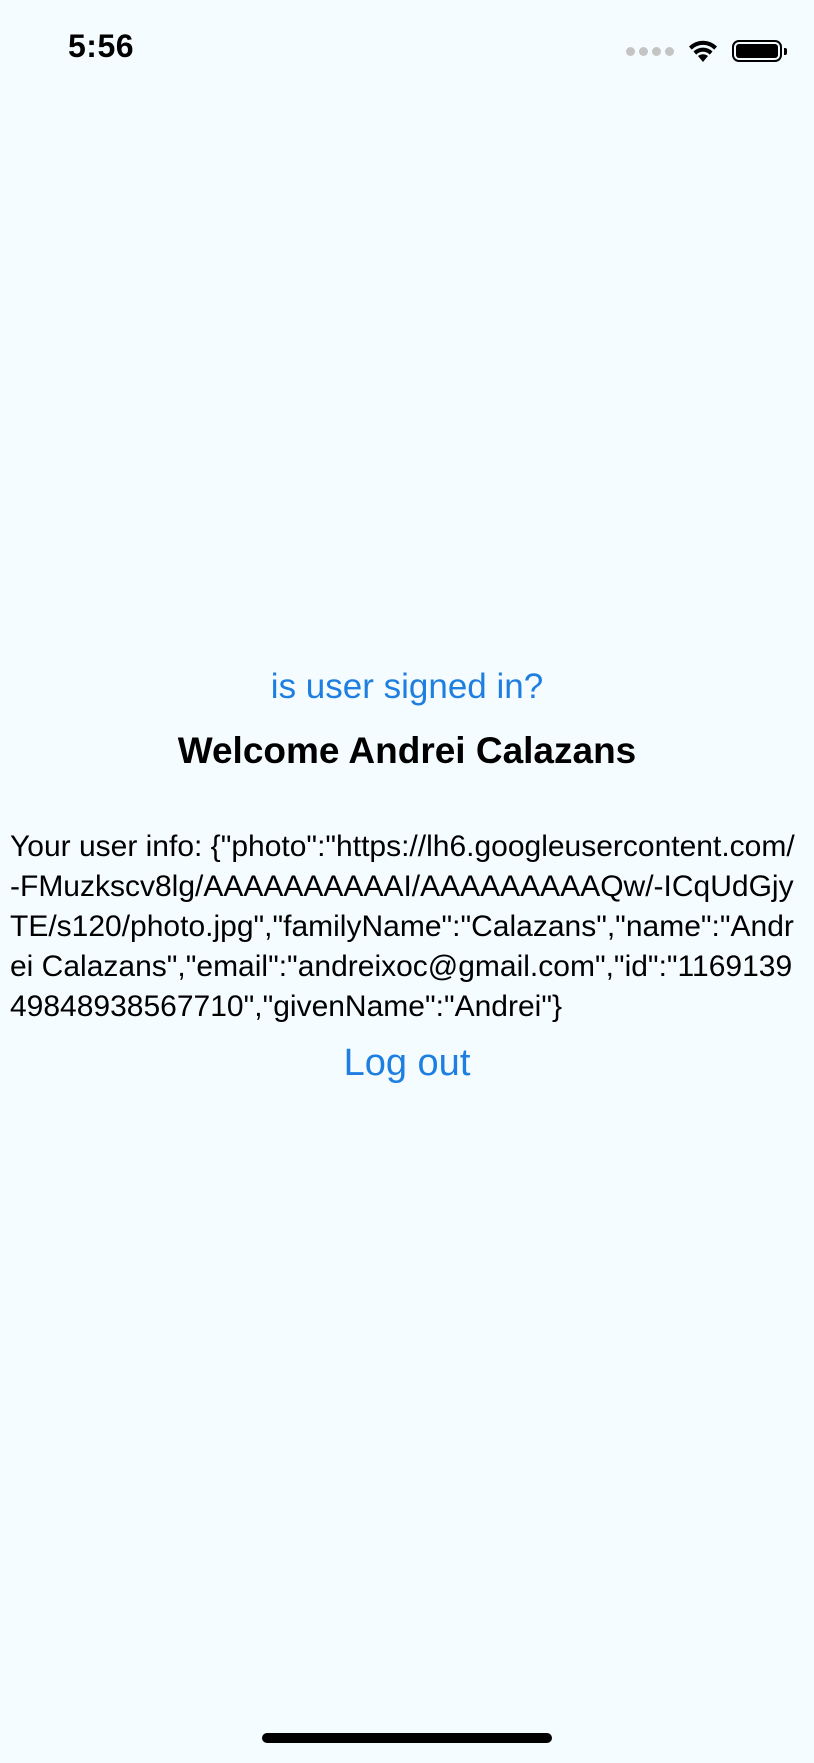 The image size is (814, 1763). Describe the element at coordinates (759, 51) in the screenshot. I see `battery-icon` at that location.